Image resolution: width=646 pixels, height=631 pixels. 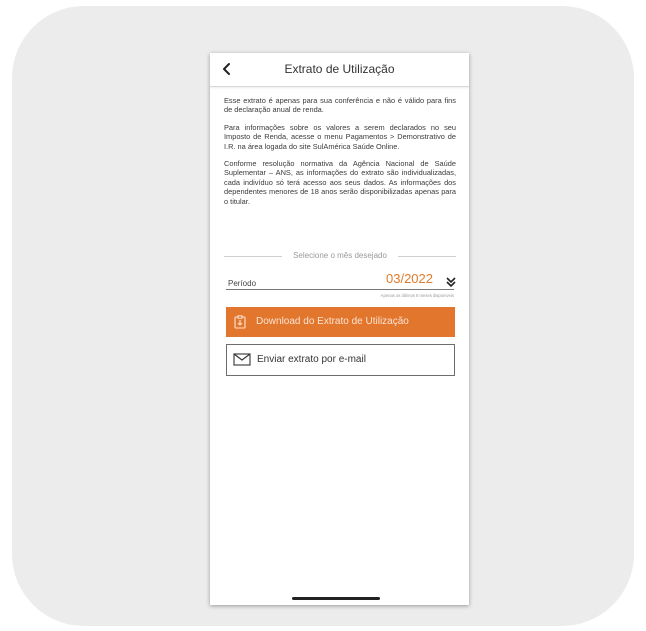 I want to click on double-chevron-down-icon, so click(x=451, y=282).